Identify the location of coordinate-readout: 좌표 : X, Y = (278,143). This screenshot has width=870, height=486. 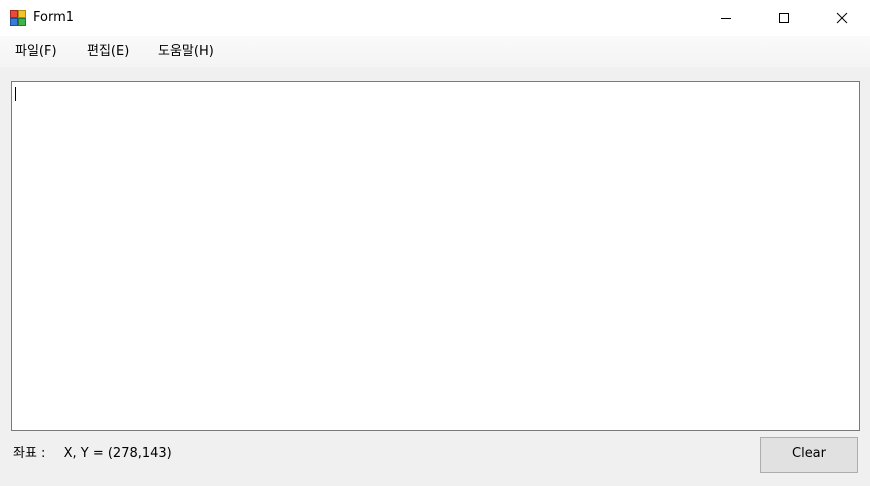
(92, 454).